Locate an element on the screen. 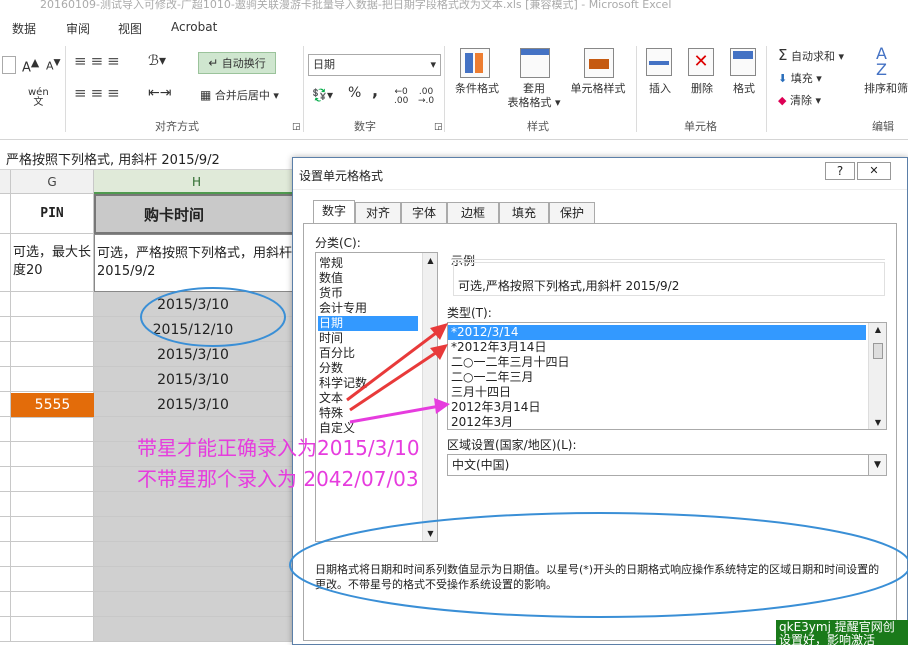  type-item: *2012年3月14日 is located at coordinates (498, 347).